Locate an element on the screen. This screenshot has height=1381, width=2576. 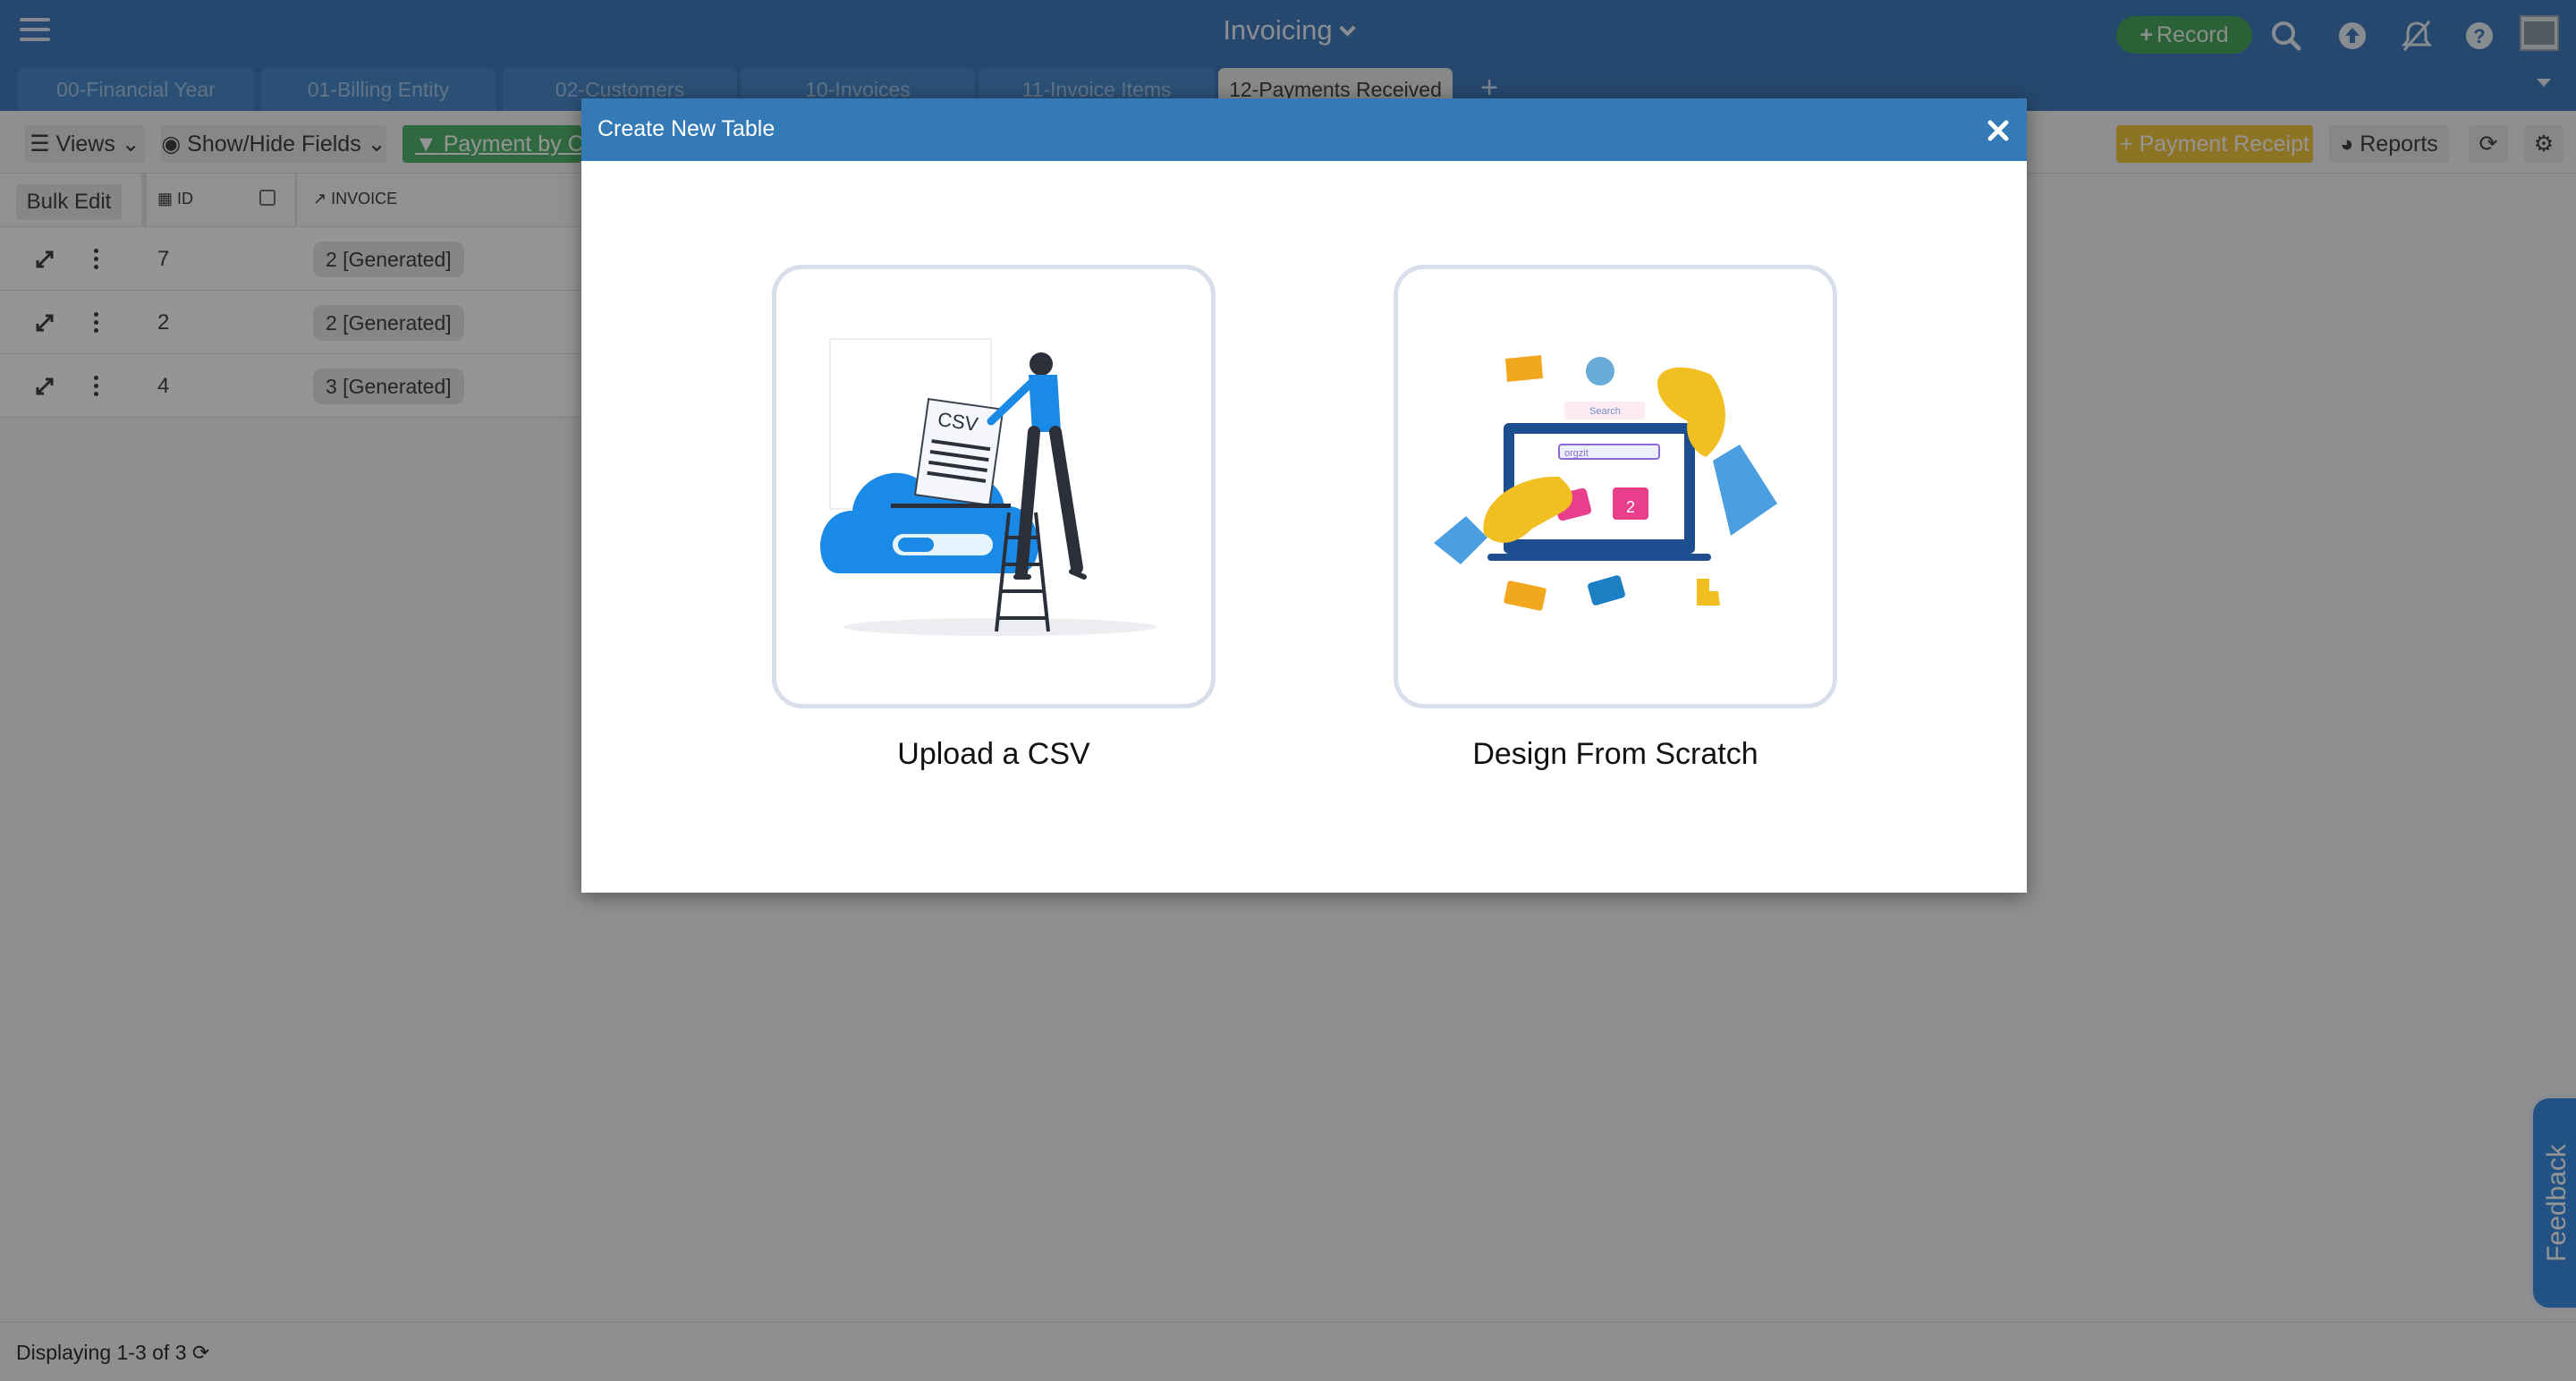
brand-illustration-text: orgzit is located at coordinates (1576, 453).